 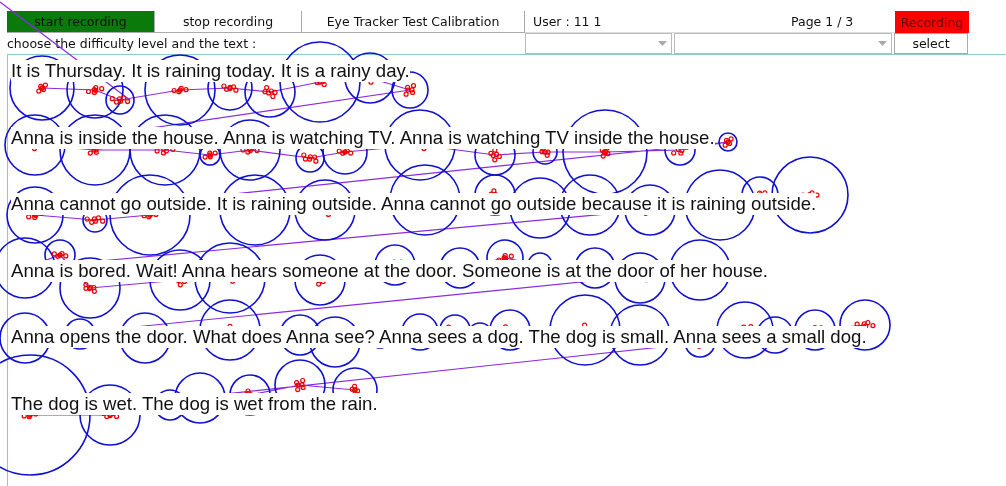 I want to click on prompt-label: choose the difficulty level and the text :, so click(x=132, y=44).